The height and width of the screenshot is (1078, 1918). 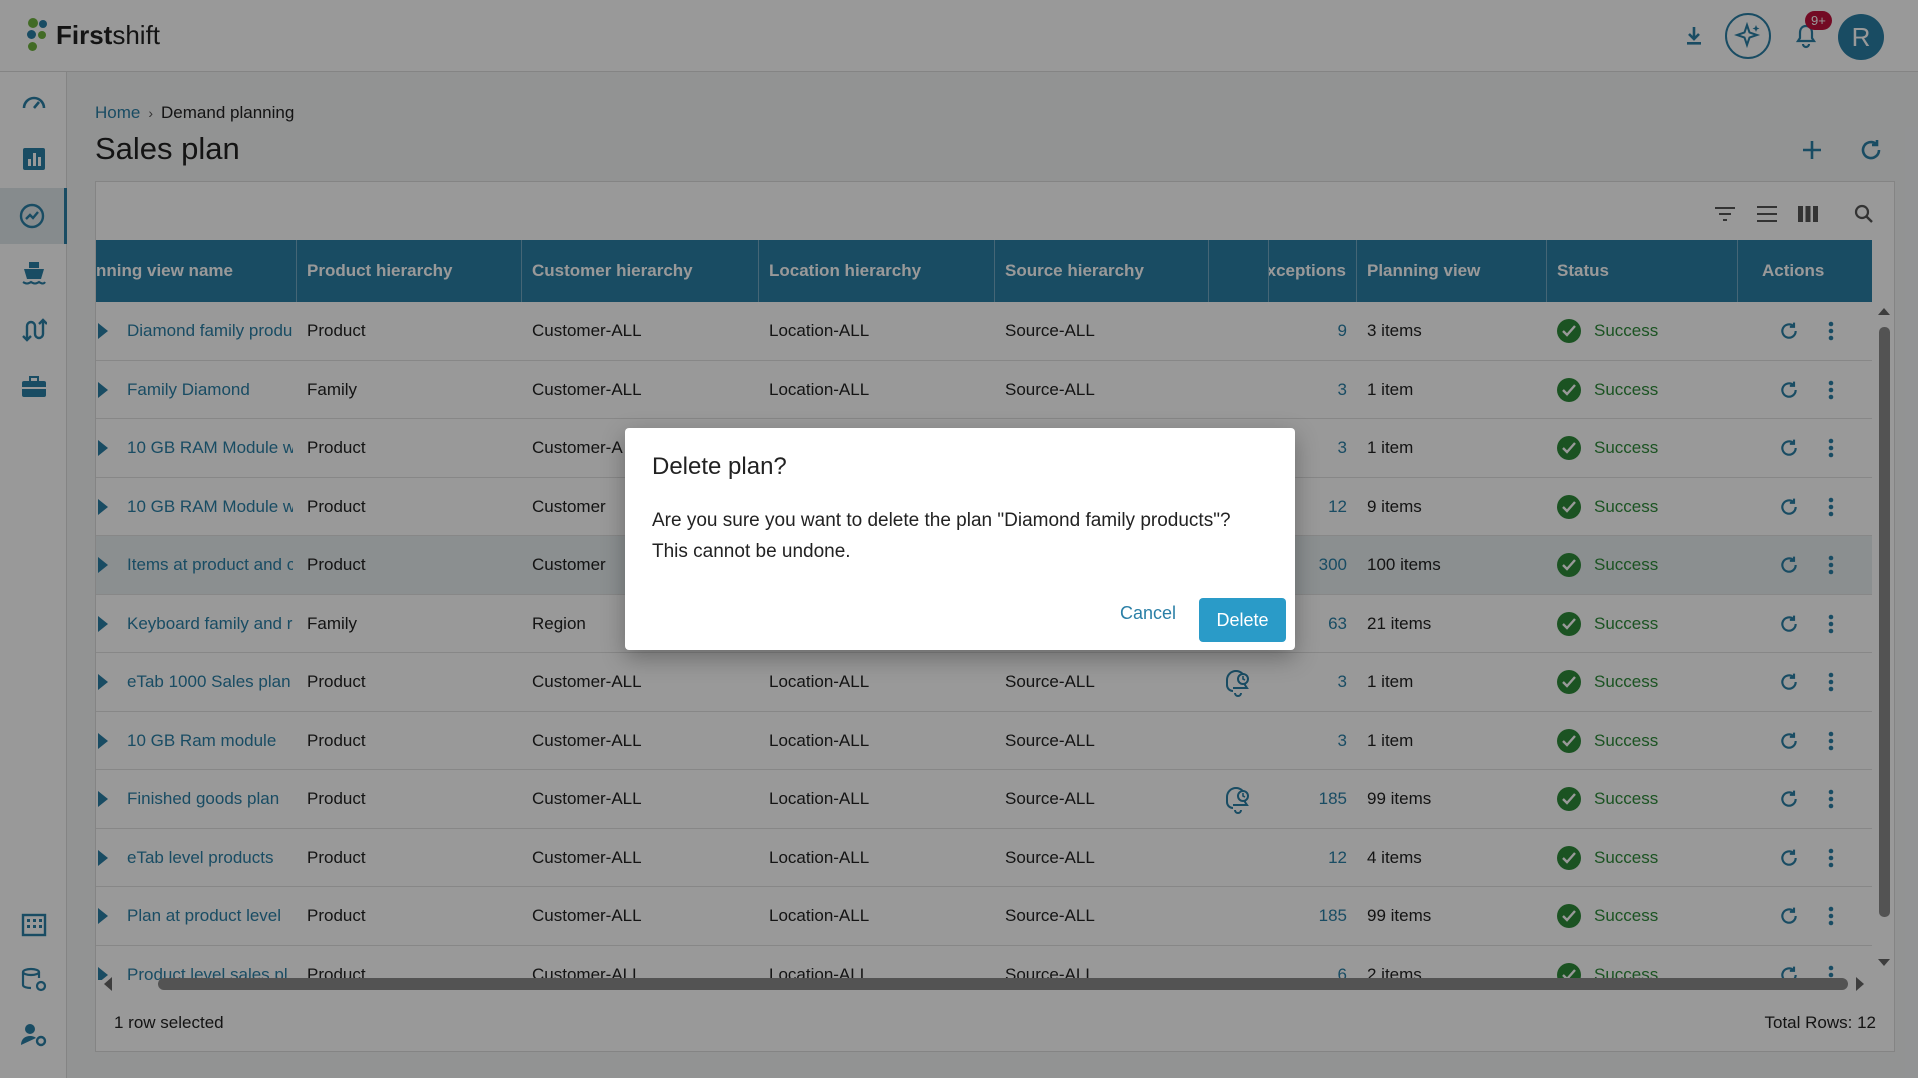 What do you see at coordinates (719, 466) in the screenshot?
I see `dialog-title: Delete plan?` at bounding box center [719, 466].